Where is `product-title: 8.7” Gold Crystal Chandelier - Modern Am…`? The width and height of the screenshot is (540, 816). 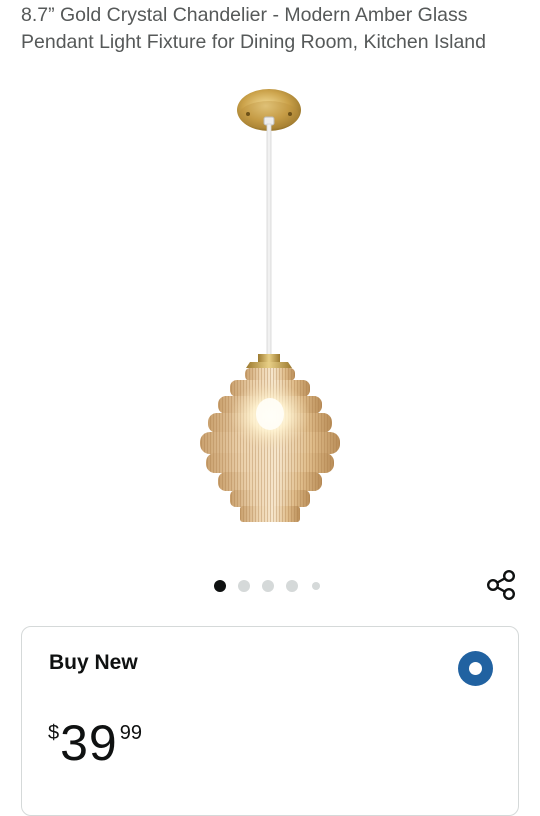
product-title: 8.7” Gold Crystal Chandelier - Modern Am… is located at coordinates (254, 28).